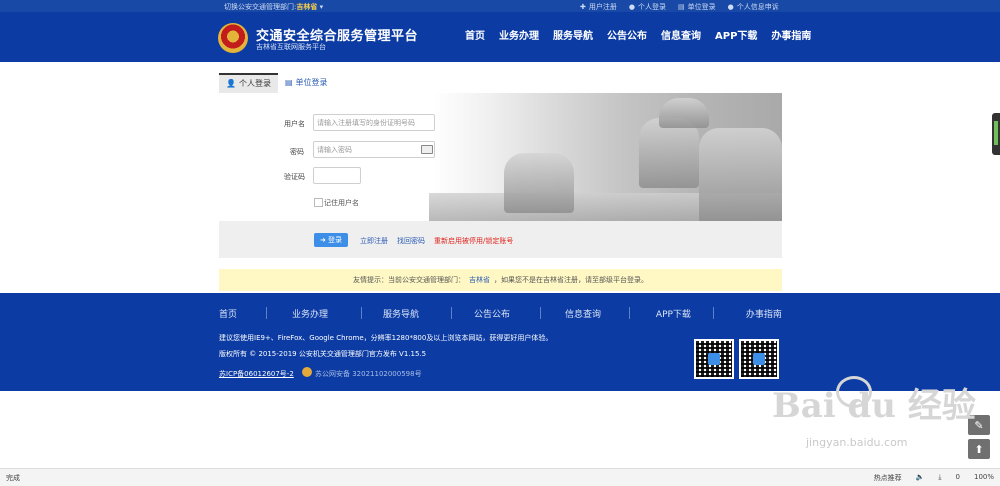 The width and height of the screenshot is (1000, 486). What do you see at coordinates (13, 478) in the screenshot?
I see `status-text: 完成` at bounding box center [13, 478].